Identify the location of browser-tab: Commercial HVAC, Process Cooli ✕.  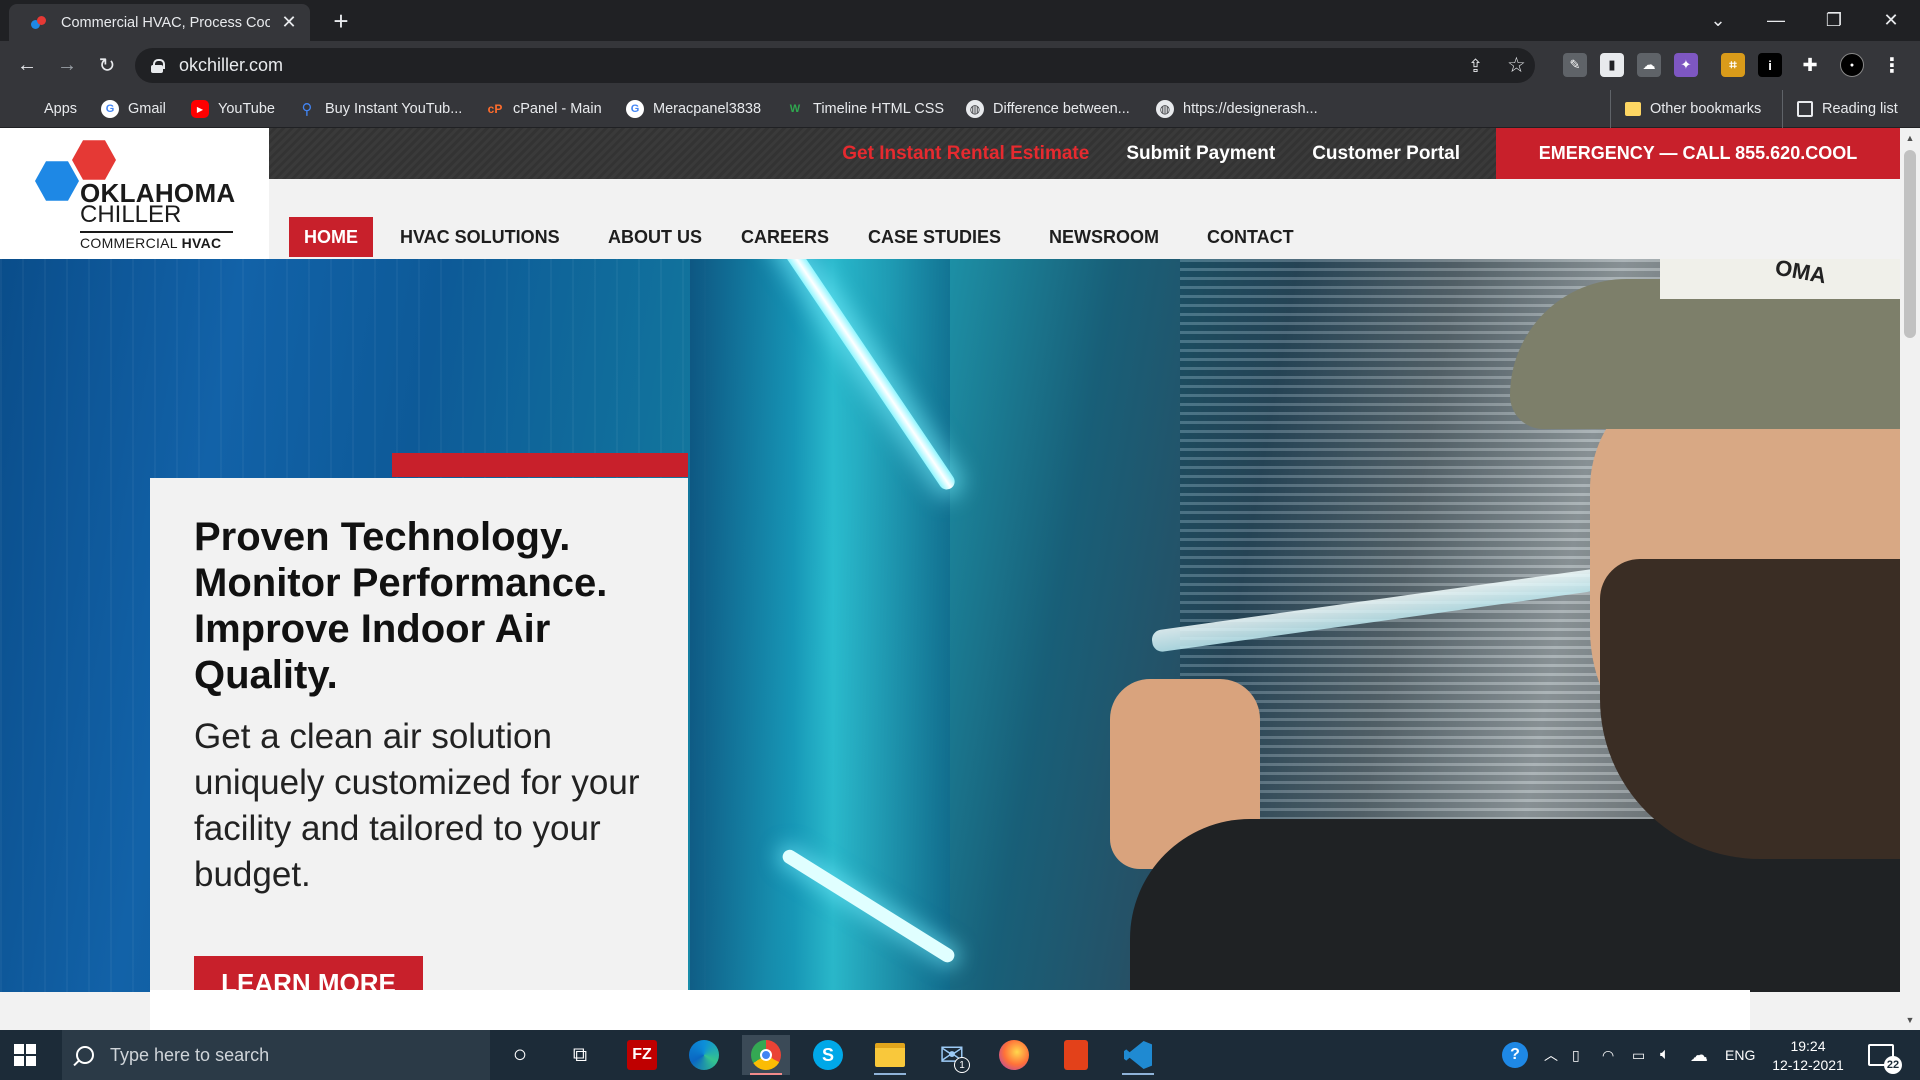
(159, 22).